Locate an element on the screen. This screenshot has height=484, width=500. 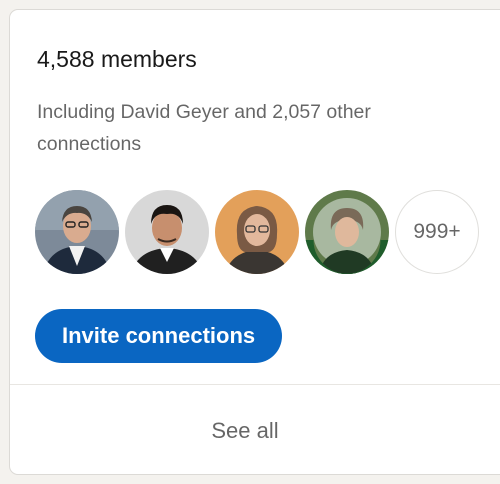
invite-connections-button: Invite connections is located at coordinates (159, 336).